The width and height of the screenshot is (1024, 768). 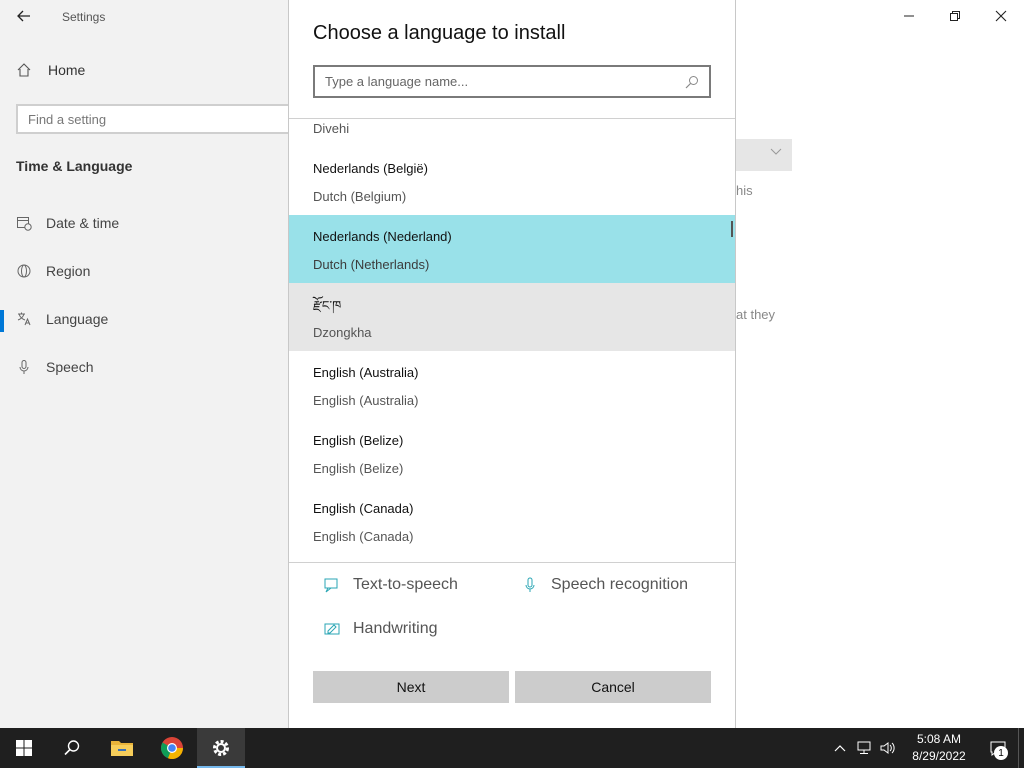 I want to click on nav-speech-label: Speech, so click(x=70, y=367).